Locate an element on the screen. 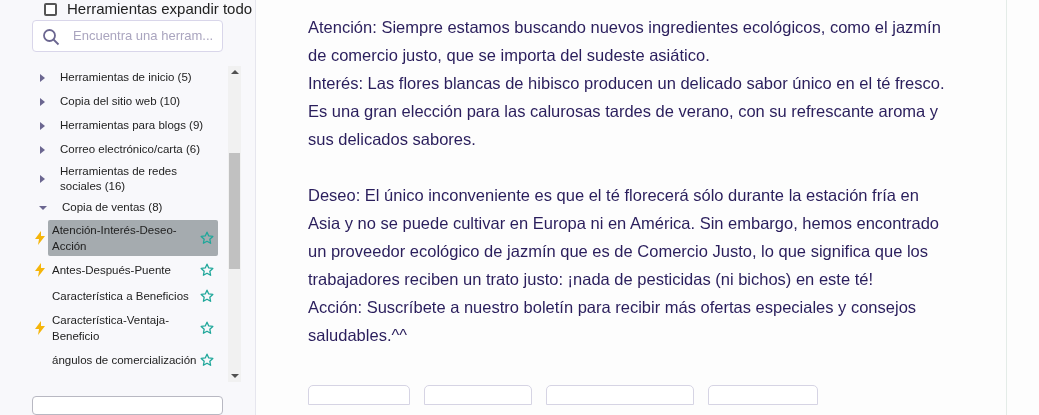  paragraph: Acción: Suscríbete a nuestro boletín para recibir más ofertas especiales y consejos saludables.^^ is located at coordinates (613, 321).